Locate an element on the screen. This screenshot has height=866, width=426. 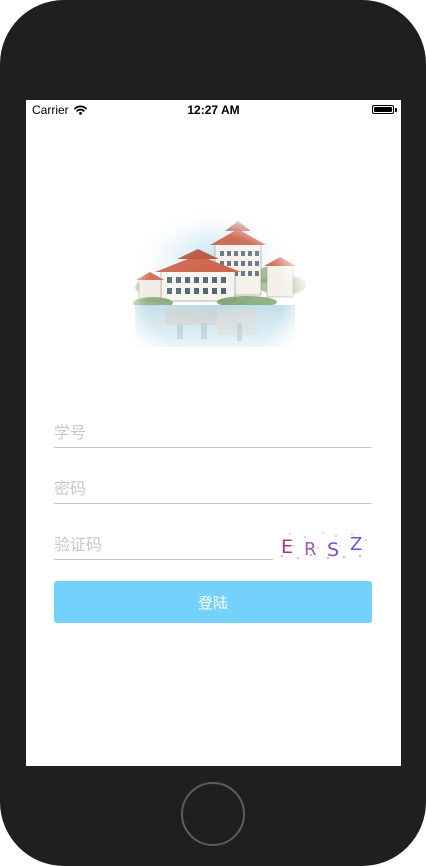
status-time: 12:27 AM is located at coordinates (213, 110).